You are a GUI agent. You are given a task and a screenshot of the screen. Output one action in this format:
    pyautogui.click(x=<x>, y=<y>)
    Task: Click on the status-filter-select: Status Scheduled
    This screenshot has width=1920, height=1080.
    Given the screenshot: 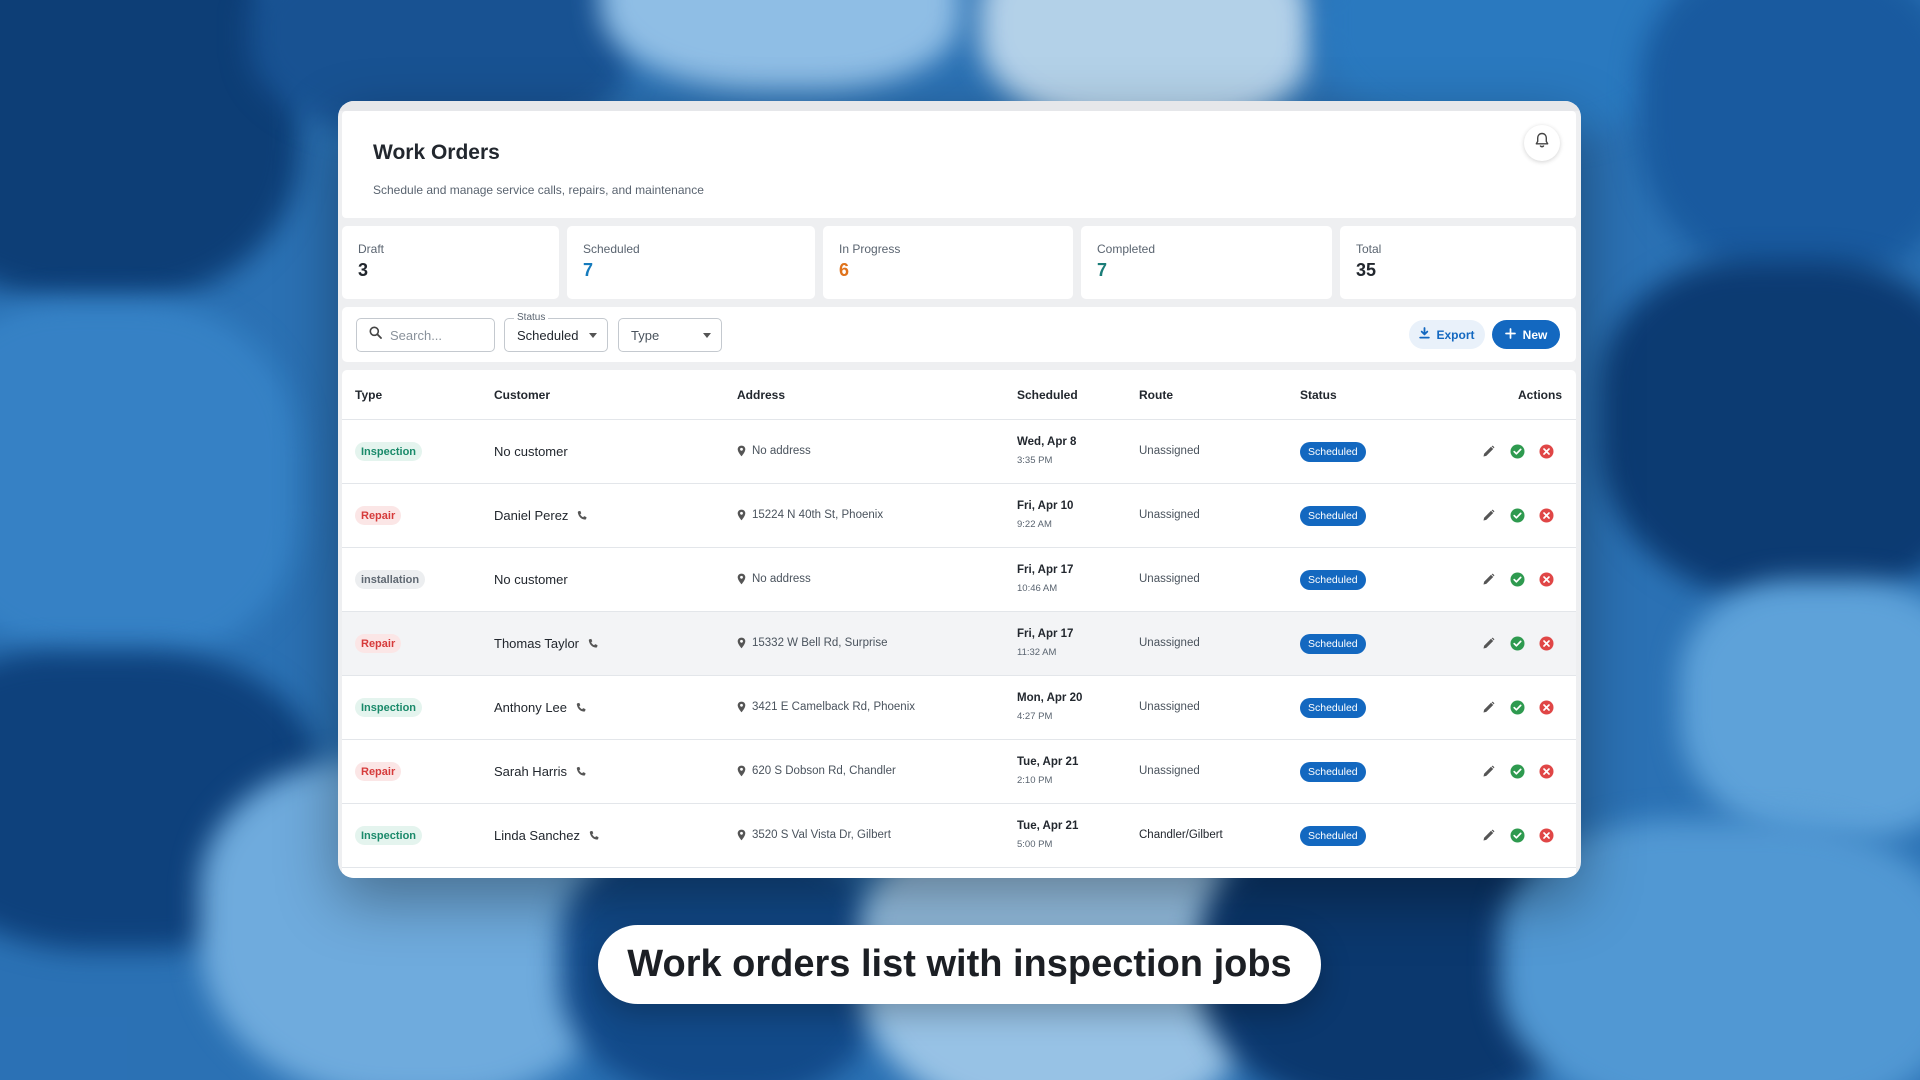 What is the action you would take?
    pyautogui.click(x=556, y=332)
    